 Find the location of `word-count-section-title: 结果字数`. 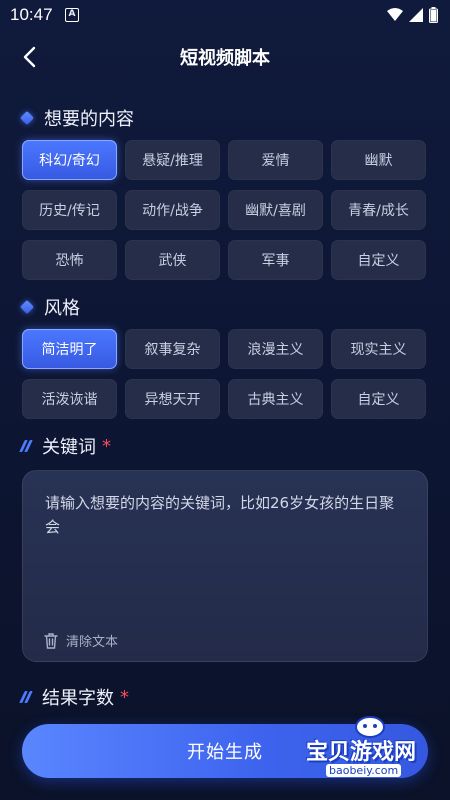

word-count-section-title: 结果字数 is located at coordinates (78, 698).